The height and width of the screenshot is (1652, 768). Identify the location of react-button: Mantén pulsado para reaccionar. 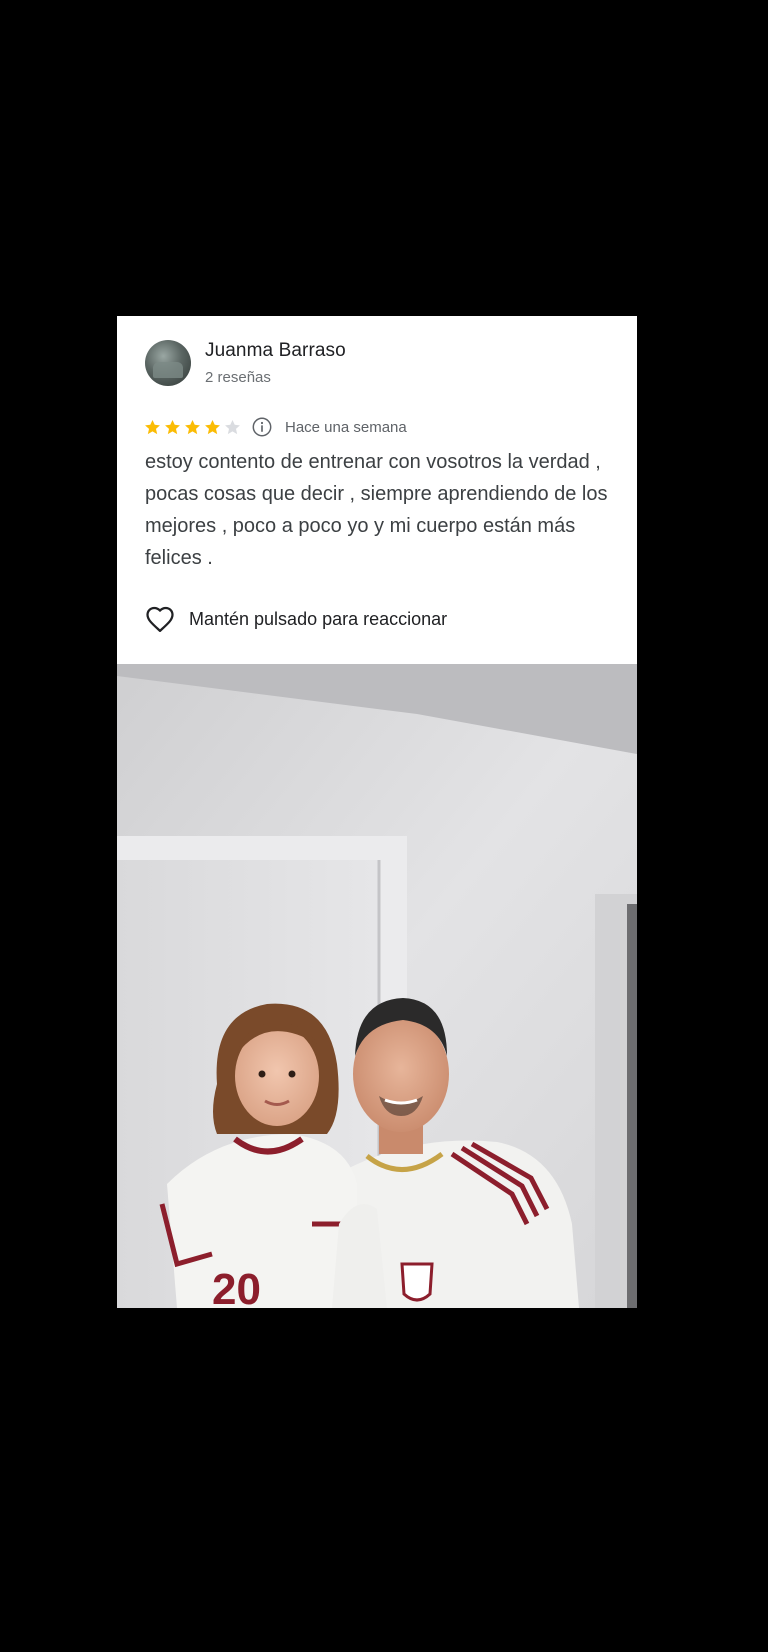
(296, 619).